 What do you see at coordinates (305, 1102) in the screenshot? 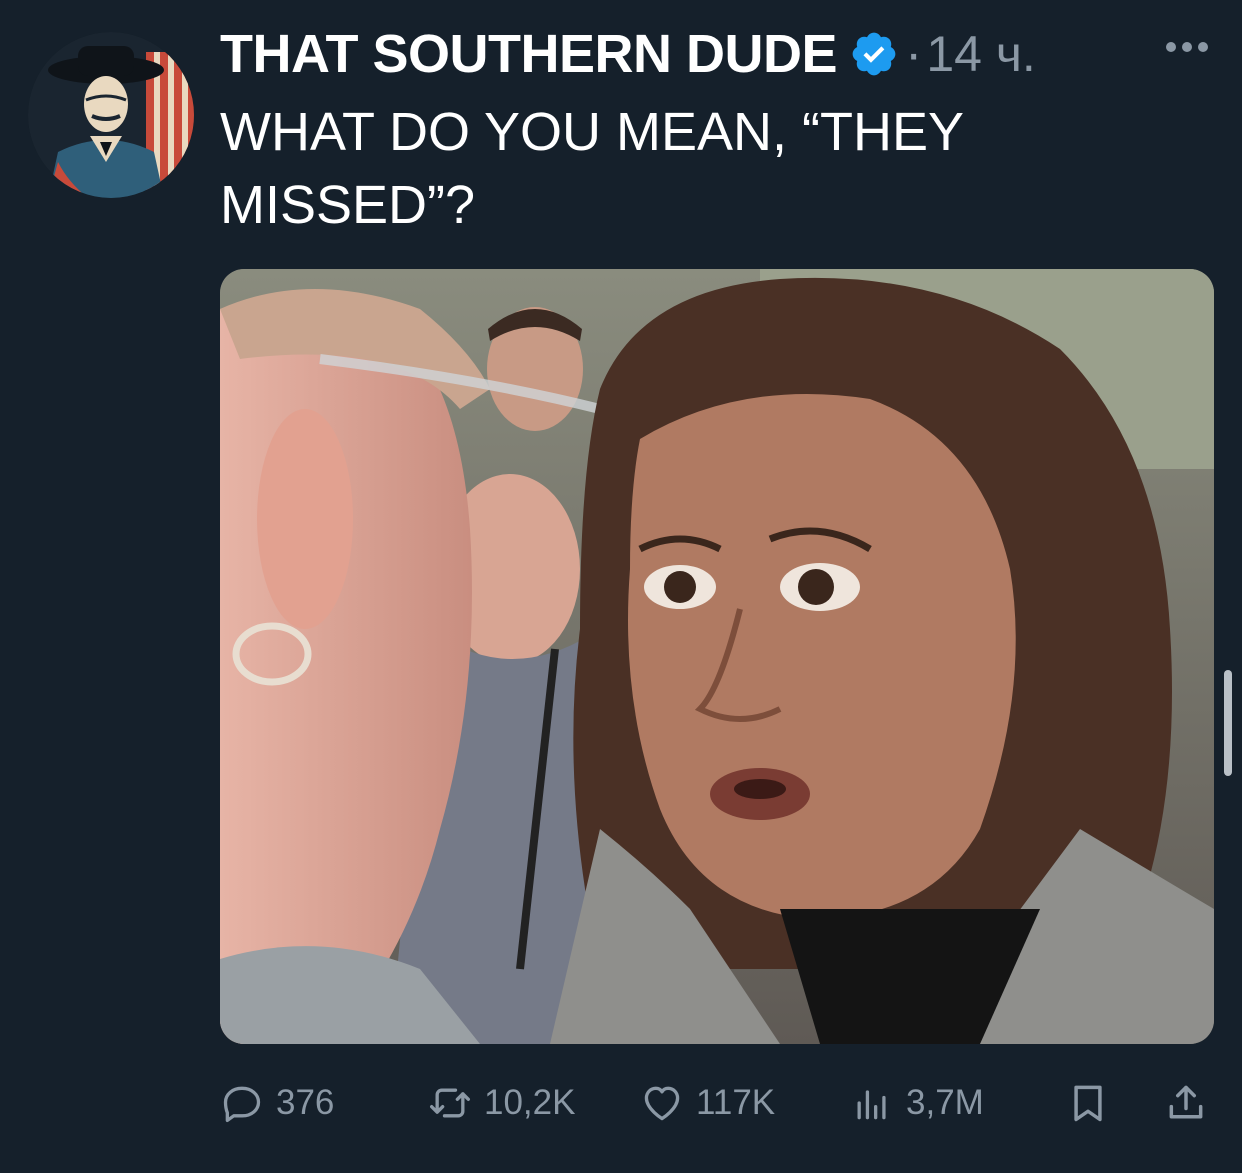
I see `reply-count: 376` at bounding box center [305, 1102].